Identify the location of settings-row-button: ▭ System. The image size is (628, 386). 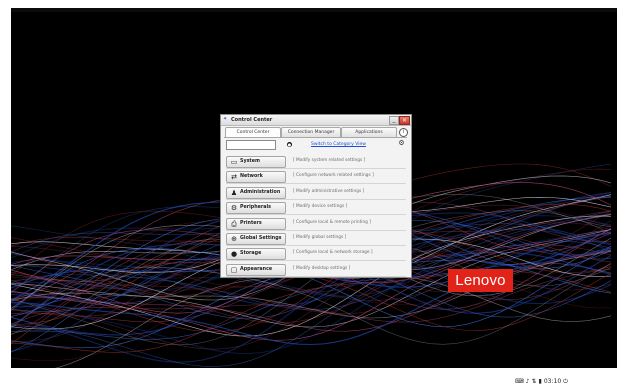
(256, 162).